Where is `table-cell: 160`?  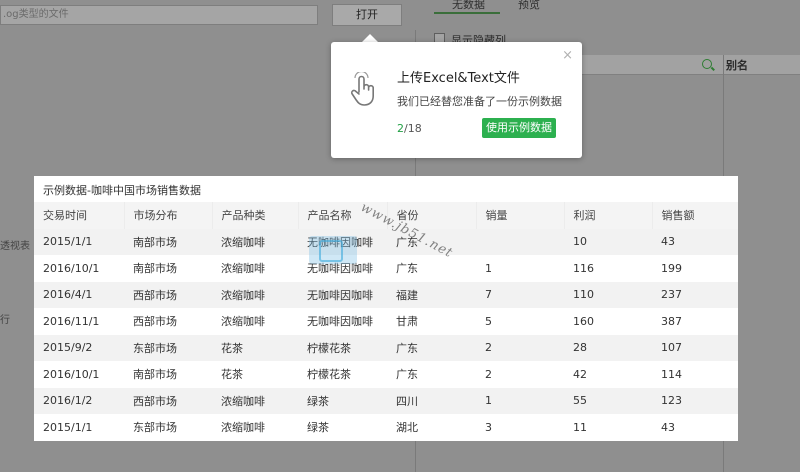
table-cell: 160 is located at coordinates (608, 321).